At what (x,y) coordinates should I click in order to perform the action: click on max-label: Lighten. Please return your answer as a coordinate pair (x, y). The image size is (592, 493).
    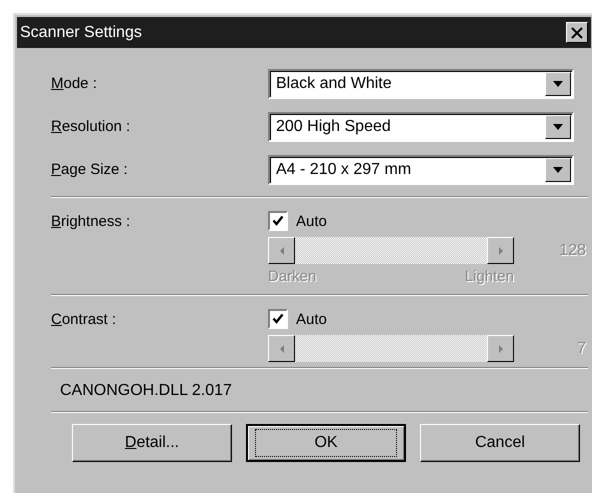
    Looking at the image, I should click on (489, 276).